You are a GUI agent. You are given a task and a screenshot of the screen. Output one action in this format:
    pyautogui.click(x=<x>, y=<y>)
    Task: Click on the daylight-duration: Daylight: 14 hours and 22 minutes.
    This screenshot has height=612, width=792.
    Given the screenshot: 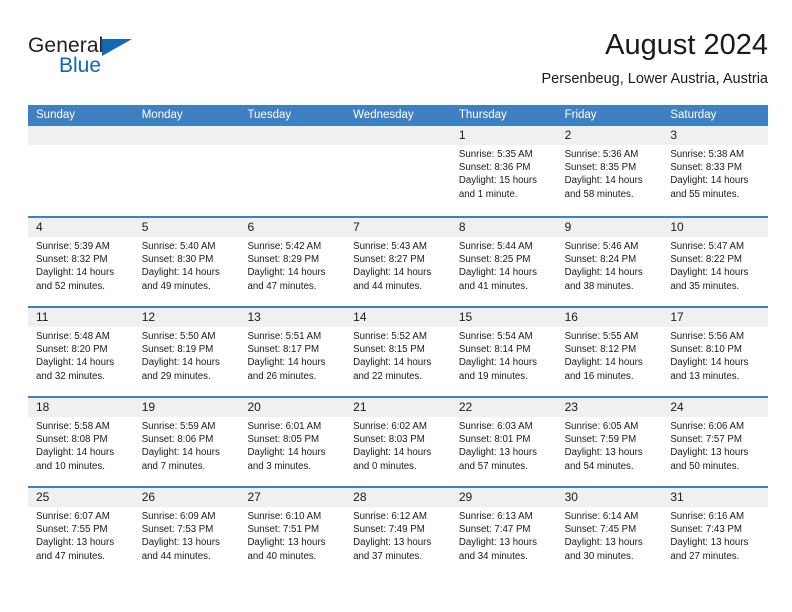 What is the action you would take?
    pyautogui.click(x=392, y=369)
    